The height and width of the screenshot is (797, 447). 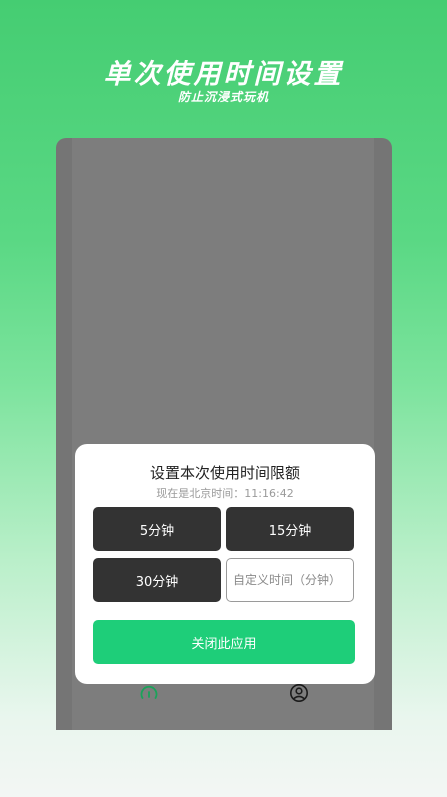 I want to click on hero-title: 单次使用时间设置, so click(x=223, y=74).